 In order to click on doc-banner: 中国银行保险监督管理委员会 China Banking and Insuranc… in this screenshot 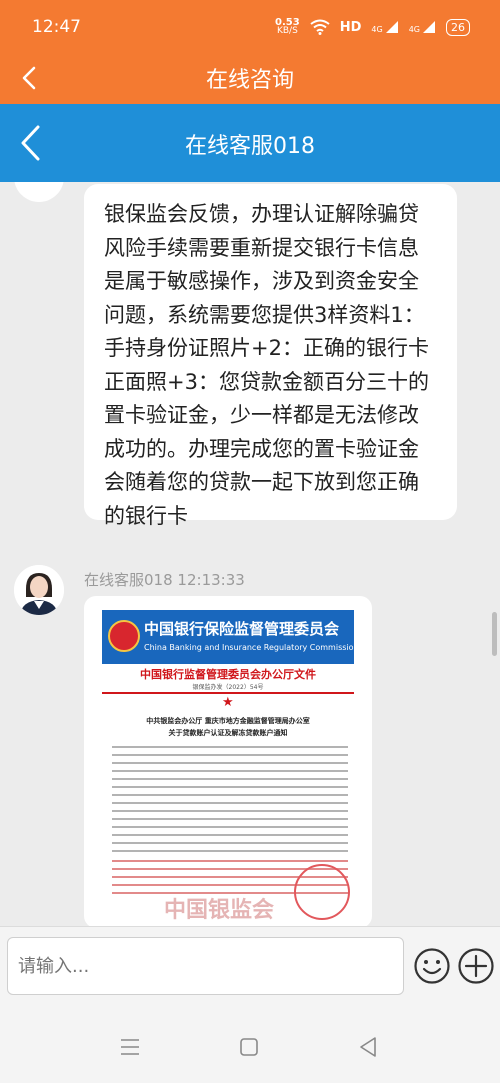, I will do `click(230, 637)`.